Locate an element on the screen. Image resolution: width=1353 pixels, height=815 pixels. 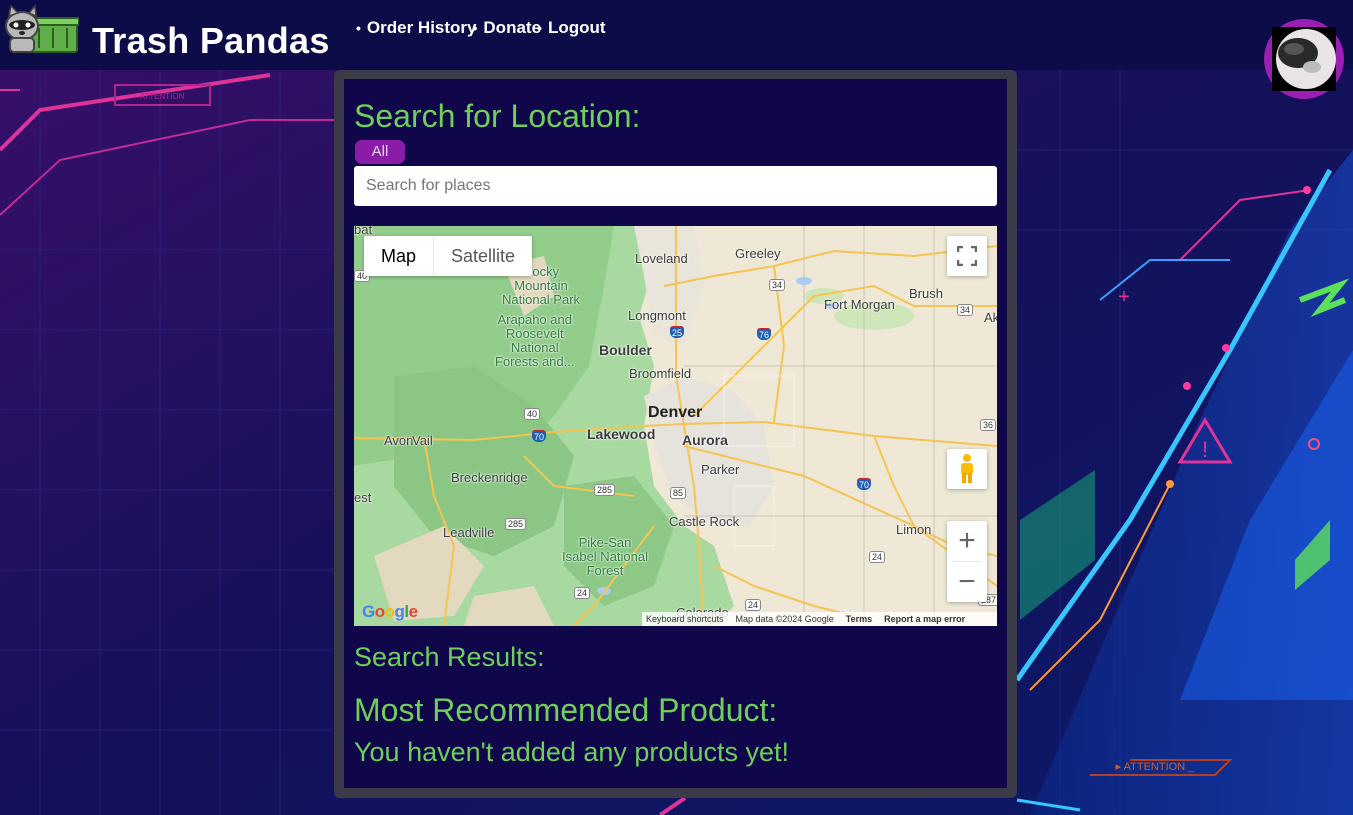
avatar-photo-icon is located at coordinates (1304, 59).